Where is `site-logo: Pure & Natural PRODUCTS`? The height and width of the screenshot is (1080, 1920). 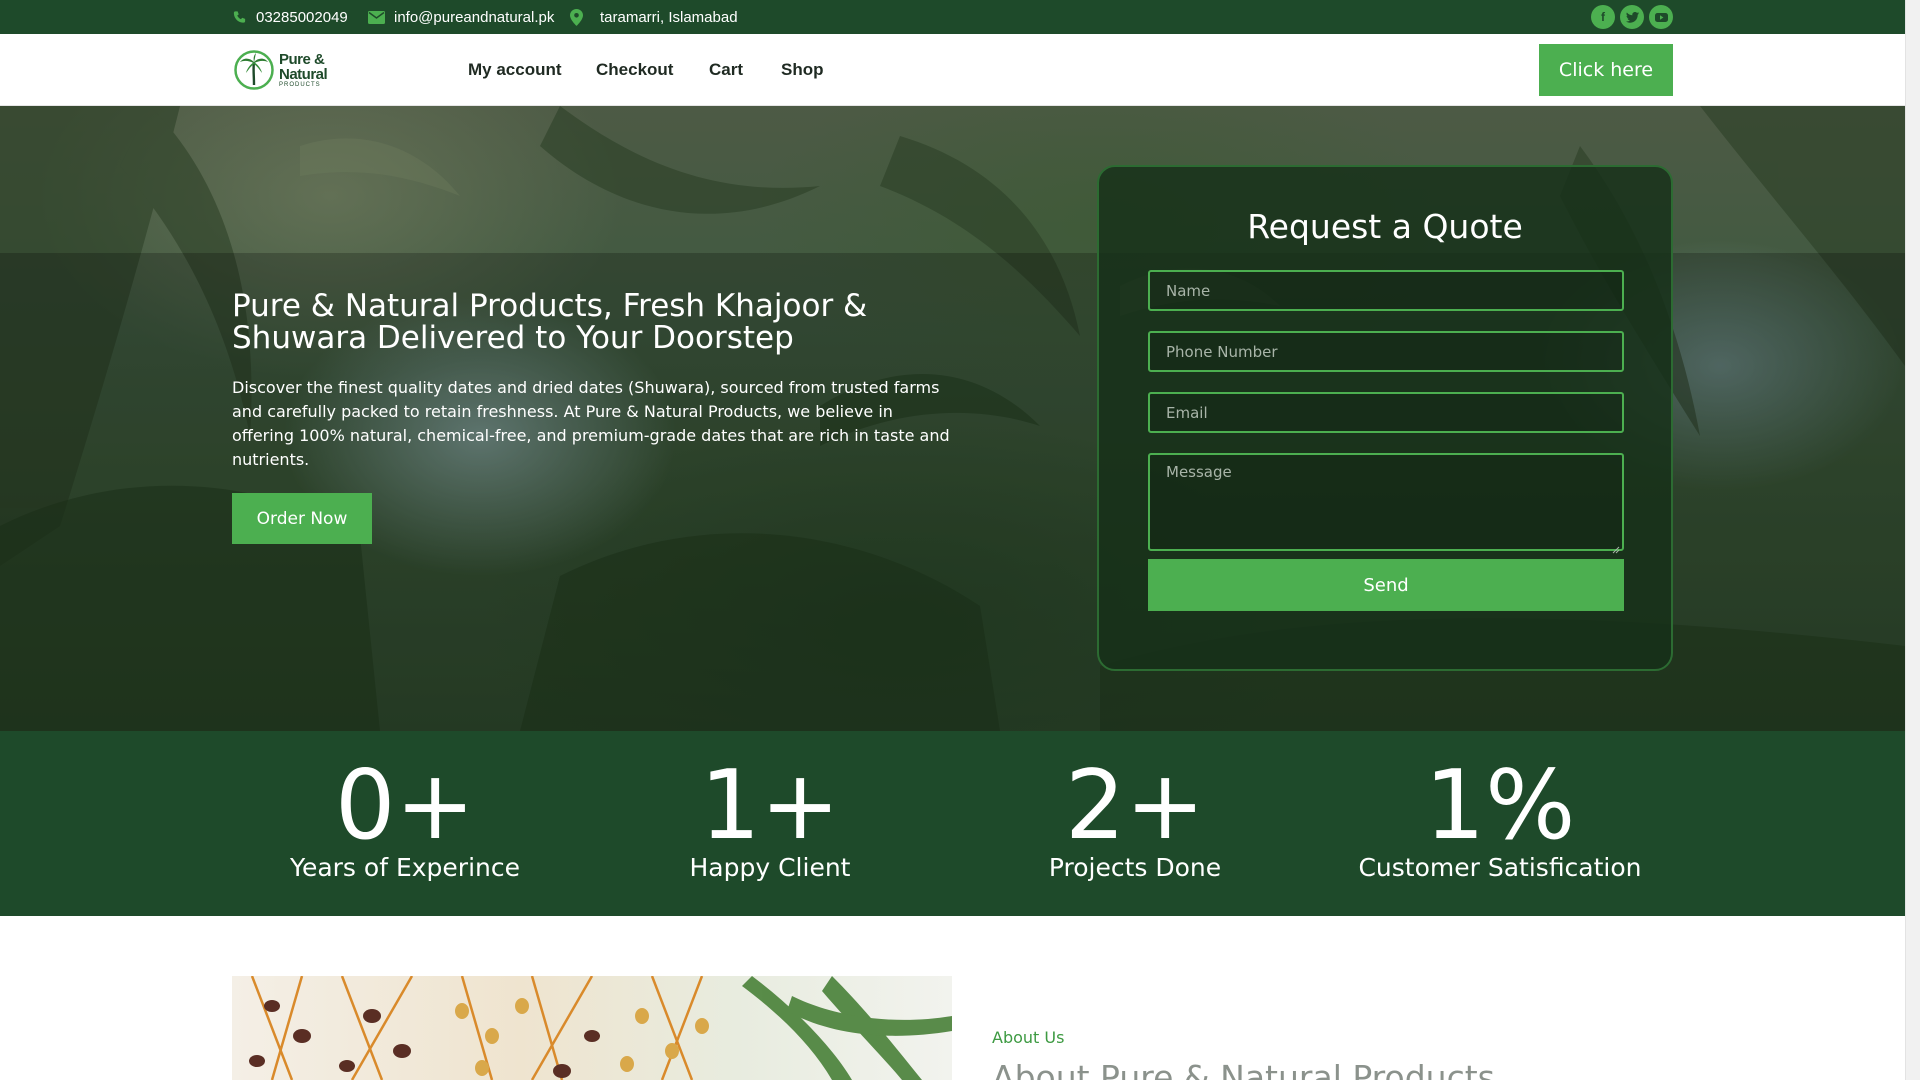 site-logo: Pure & Natural PRODUCTS is located at coordinates (283, 70).